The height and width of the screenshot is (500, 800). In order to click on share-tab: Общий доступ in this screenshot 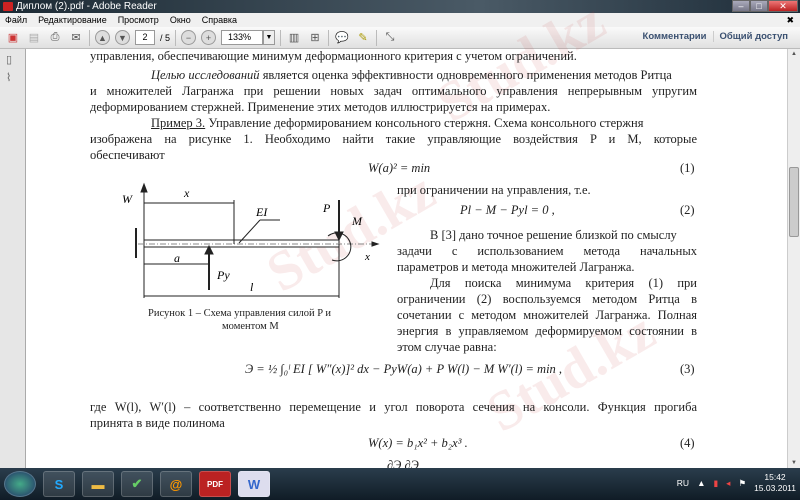, I will do `click(753, 36)`.